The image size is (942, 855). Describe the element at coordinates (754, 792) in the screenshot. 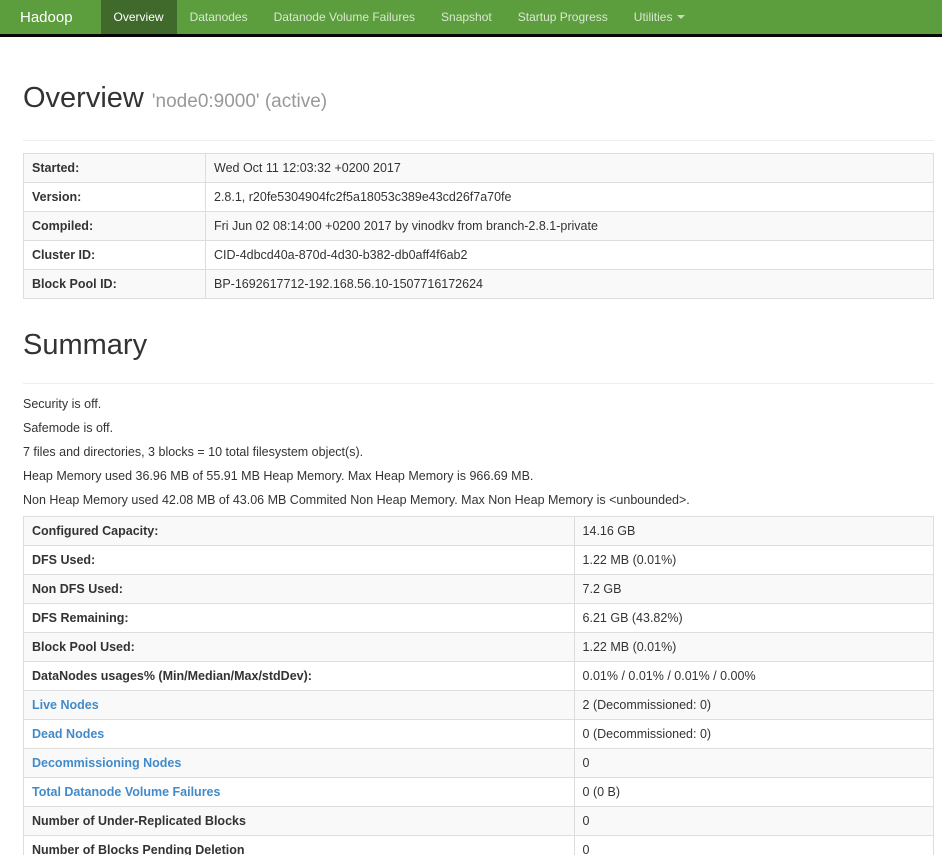

I see `row-value: 0 (0 B)` at that location.